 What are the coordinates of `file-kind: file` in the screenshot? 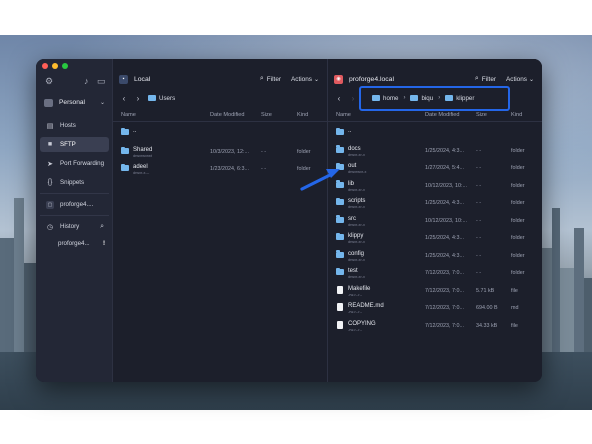 It's located at (514, 290).